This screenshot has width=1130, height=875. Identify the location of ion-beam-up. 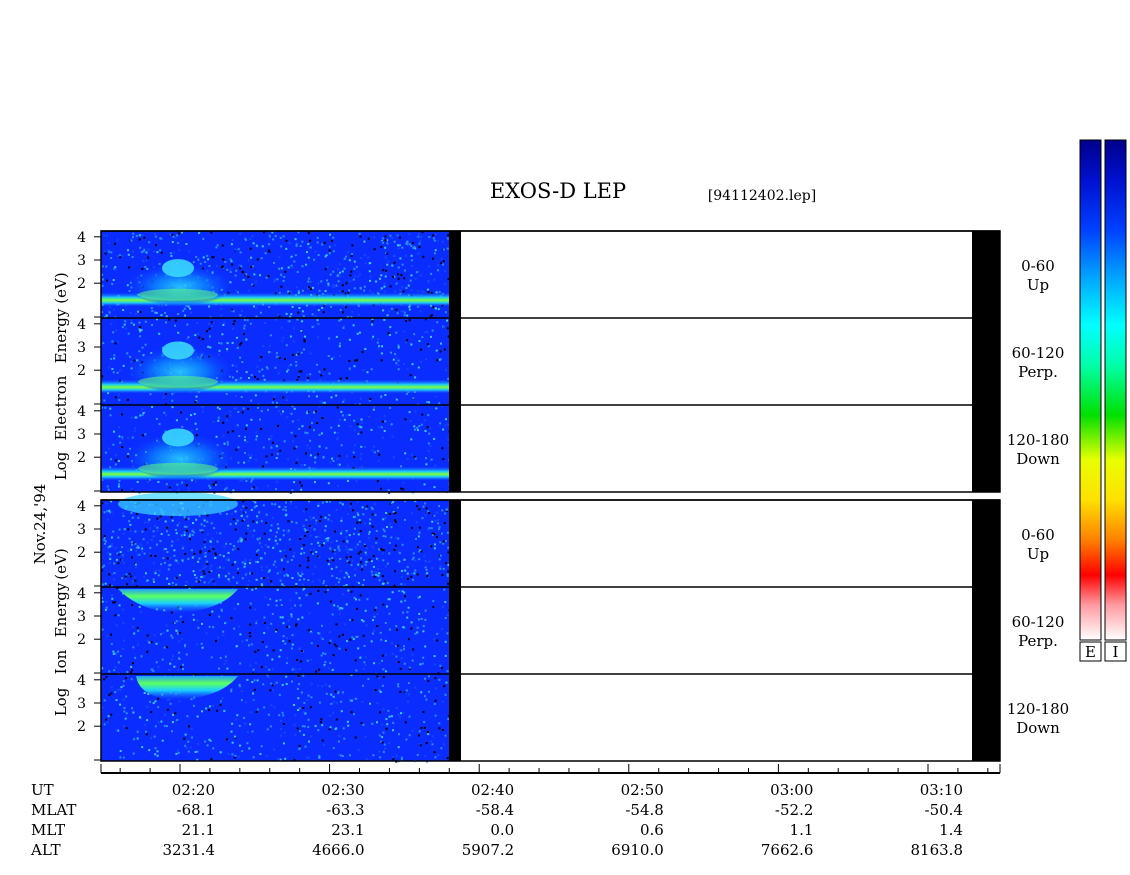
(178, 504).